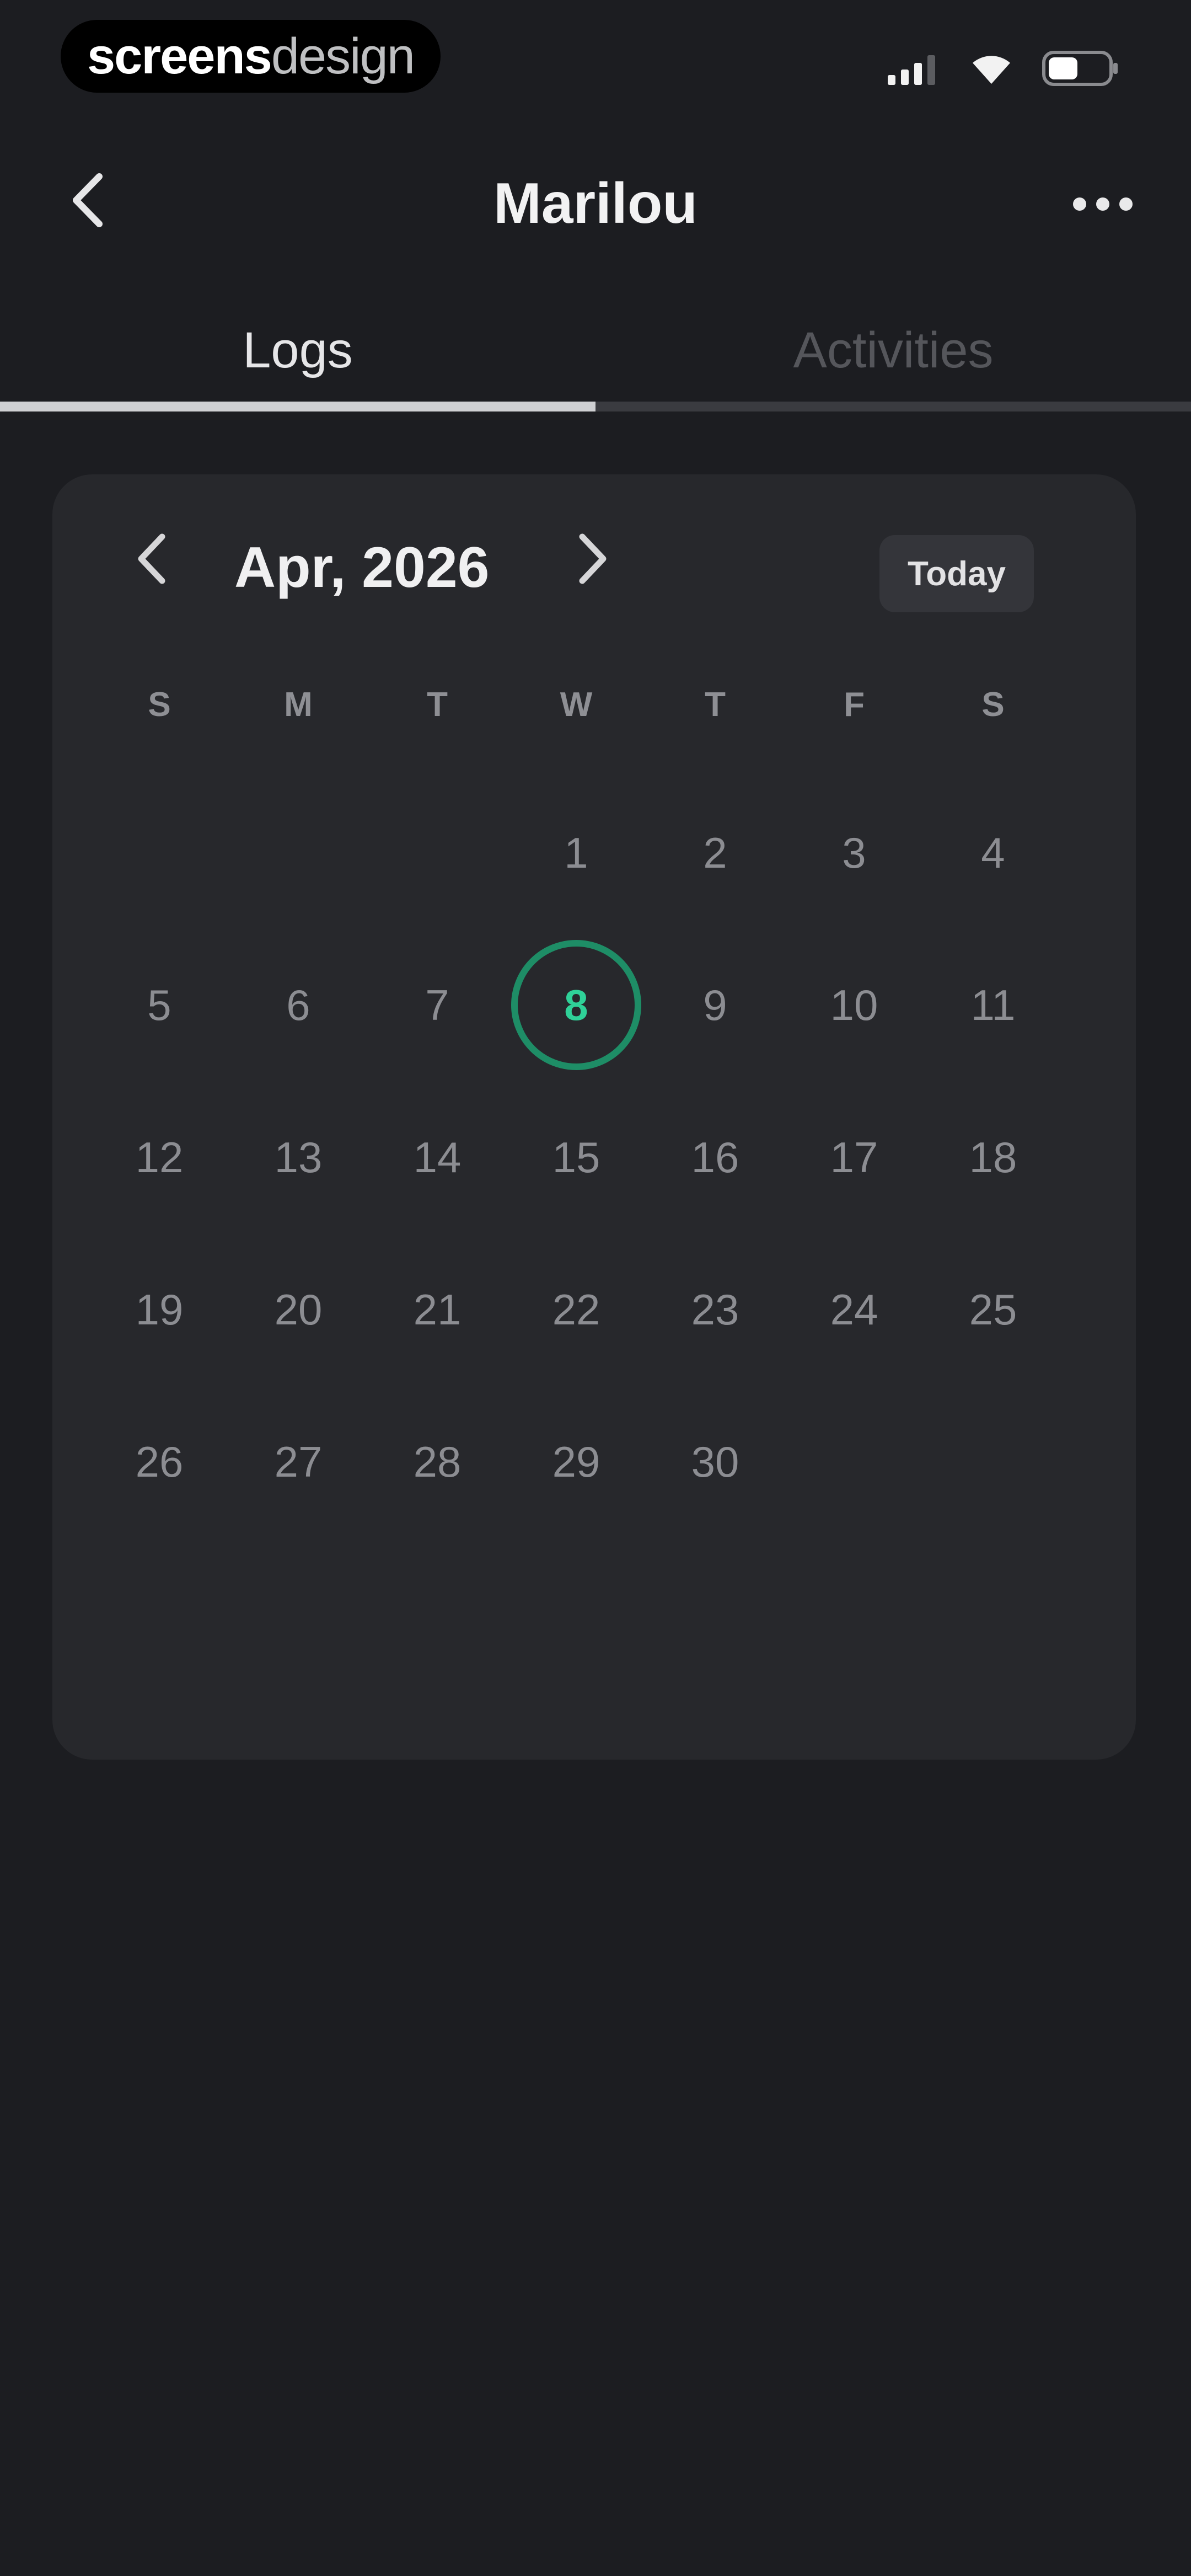 The image size is (1191, 2576). What do you see at coordinates (991, 70) in the screenshot?
I see `wifi-icon` at bounding box center [991, 70].